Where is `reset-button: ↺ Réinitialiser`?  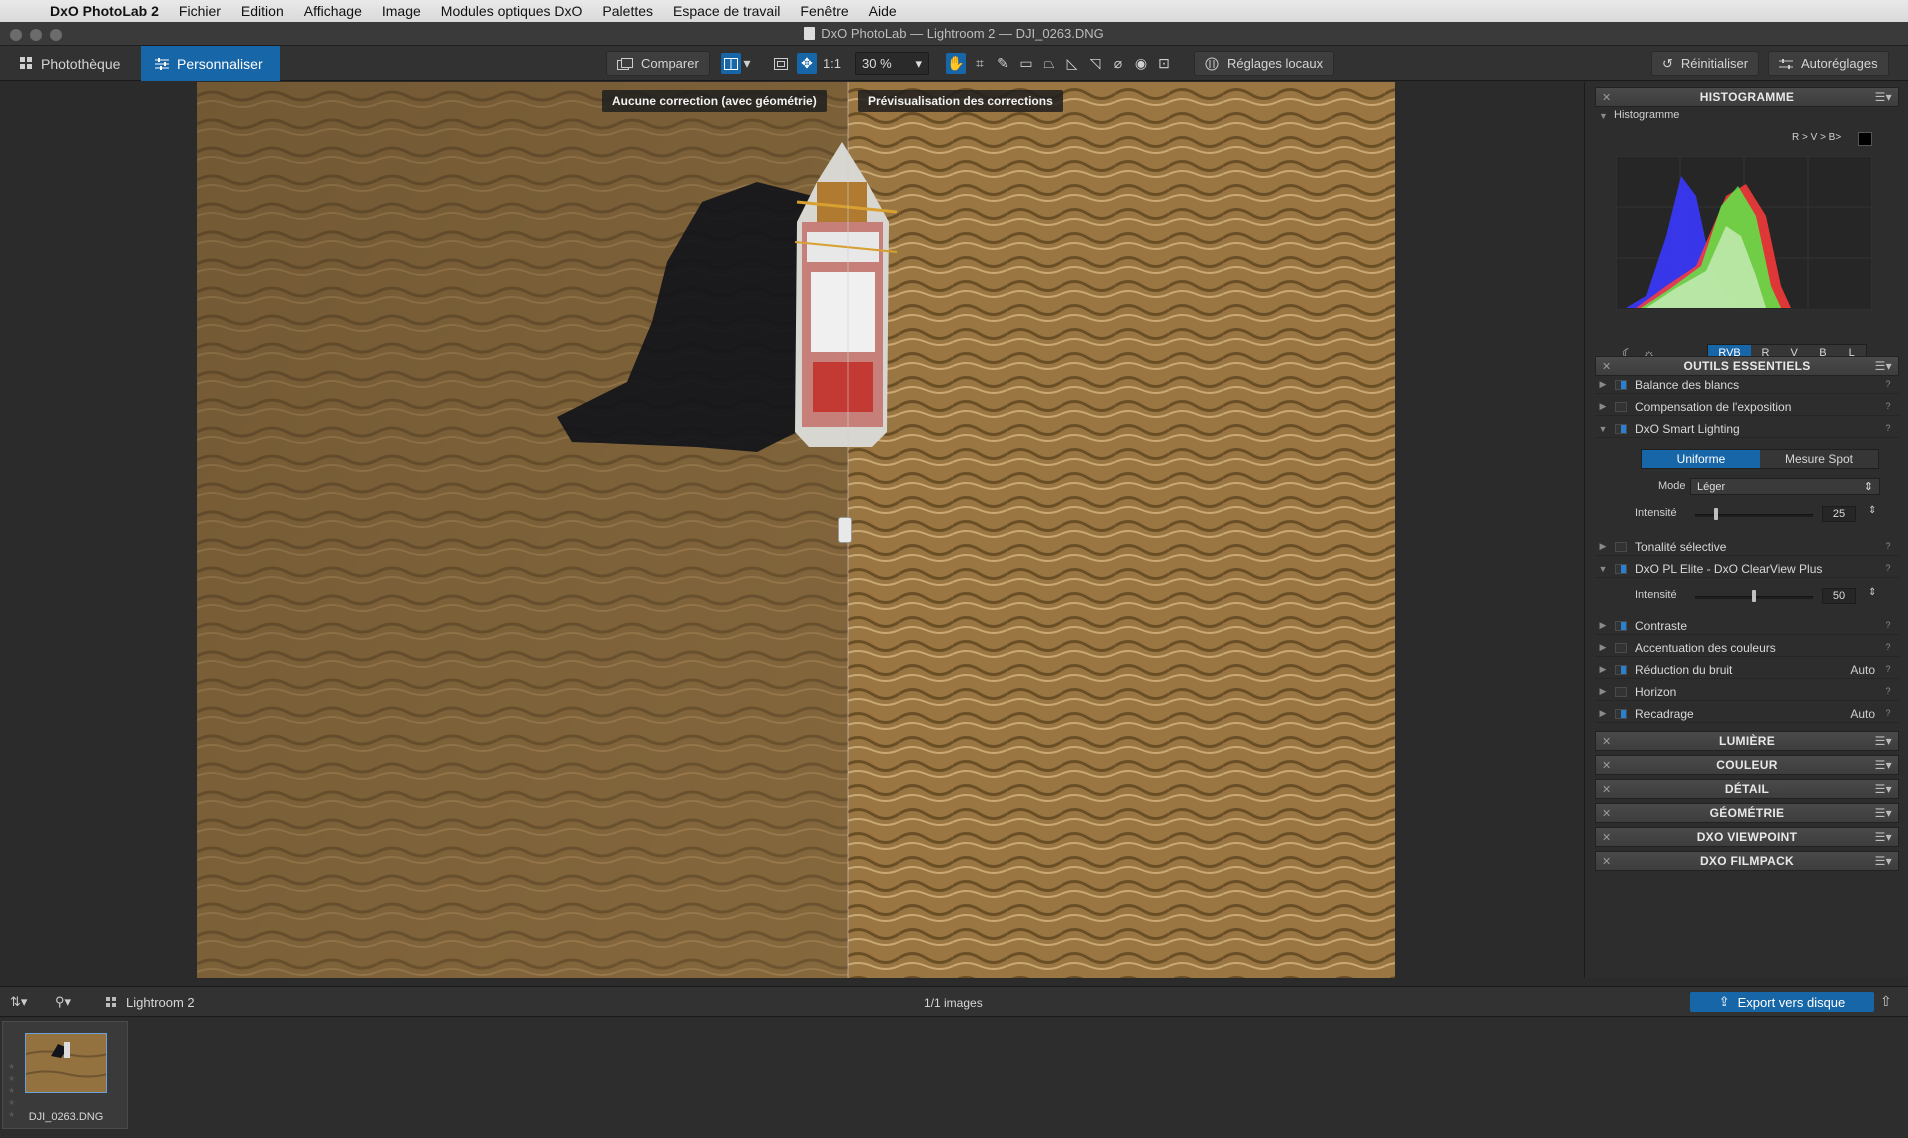 reset-button: ↺ Réinitialiser is located at coordinates (1705, 63).